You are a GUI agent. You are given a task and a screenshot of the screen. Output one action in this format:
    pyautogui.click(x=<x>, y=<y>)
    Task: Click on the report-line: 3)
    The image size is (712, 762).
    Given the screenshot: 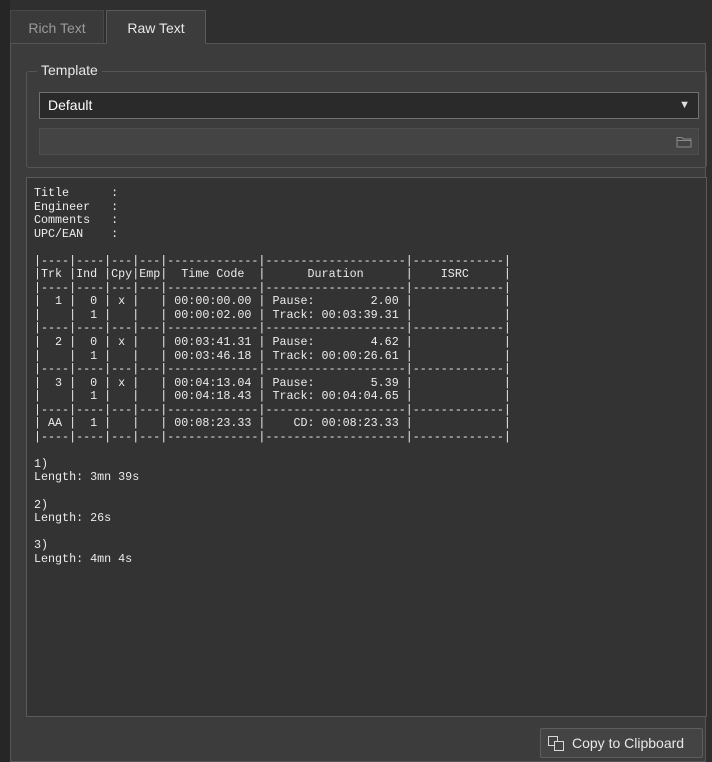 What is the action you would take?
    pyautogui.click(x=41, y=545)
    